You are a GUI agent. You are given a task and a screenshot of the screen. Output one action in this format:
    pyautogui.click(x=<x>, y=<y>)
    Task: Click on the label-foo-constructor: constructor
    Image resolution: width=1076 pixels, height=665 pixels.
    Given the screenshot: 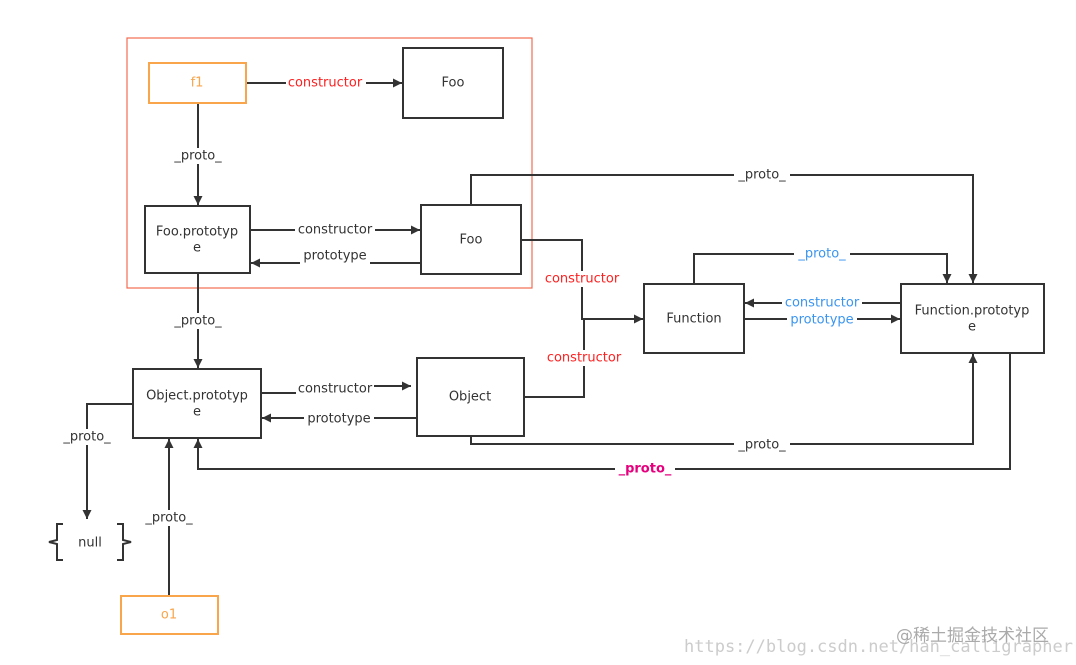 What is the action you would take?
    pyautogui.click(x=582, y=279)
    